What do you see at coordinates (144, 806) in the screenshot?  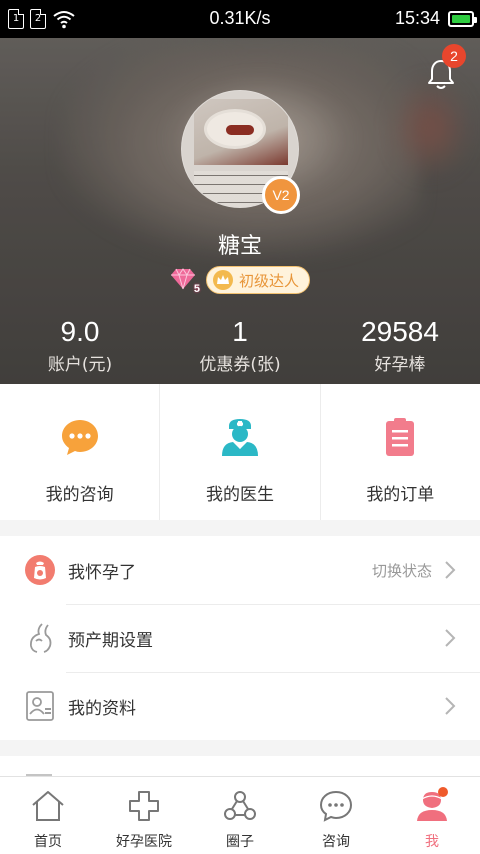 I see `hospital-cross-icon` at bounding box center [144, 806].